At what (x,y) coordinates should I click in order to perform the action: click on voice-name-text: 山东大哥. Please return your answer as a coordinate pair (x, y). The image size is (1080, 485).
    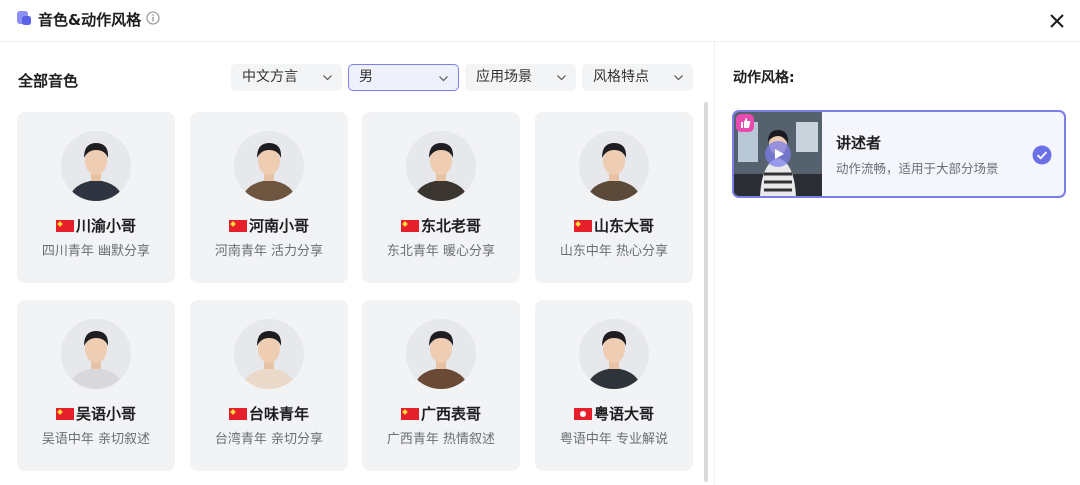
    Looking at the image, I should click on (623, 226).